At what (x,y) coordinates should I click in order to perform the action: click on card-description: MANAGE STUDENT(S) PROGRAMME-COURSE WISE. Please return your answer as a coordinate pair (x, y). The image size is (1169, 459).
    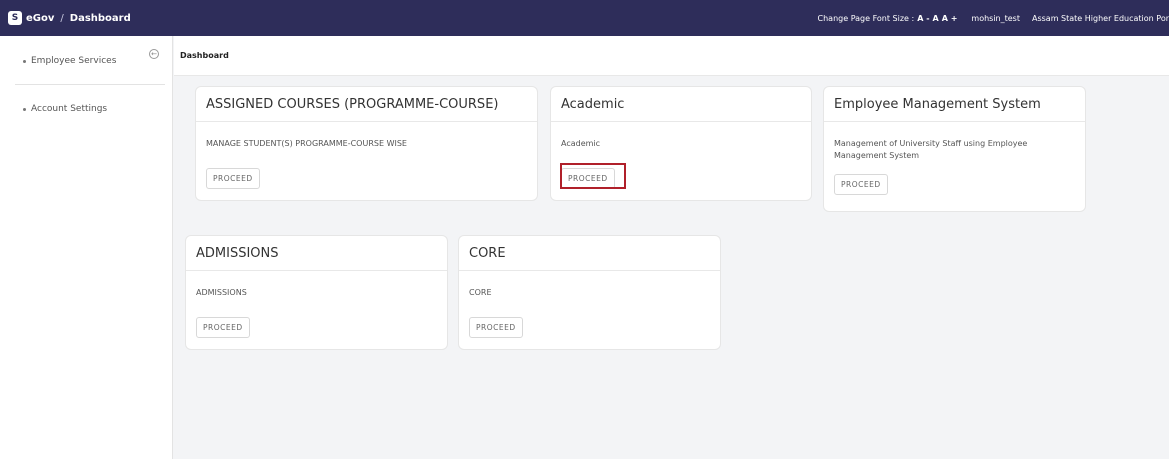
    Looking at the image, I should click on (306, 143).